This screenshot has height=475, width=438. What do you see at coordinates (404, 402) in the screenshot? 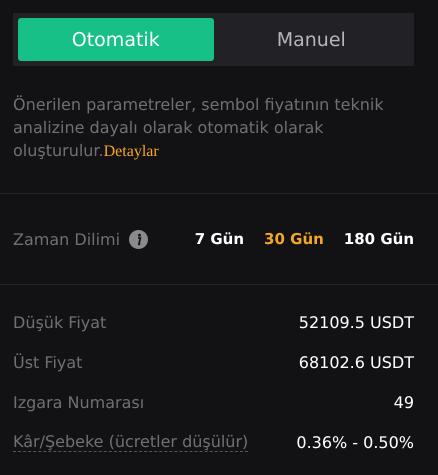
I see `param-value: 49` at bounding box center [404, 402].